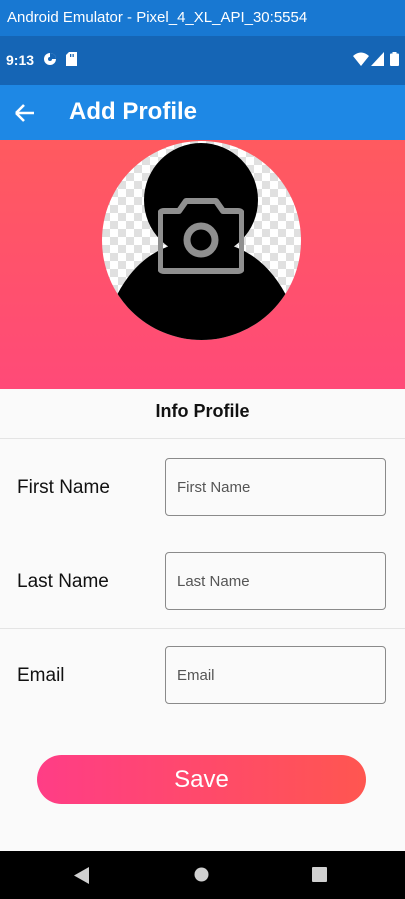 The image size is (405, 899). Describe the element at coordinates (394, 59) in the screenshot. I see `battery-icon` at that location.